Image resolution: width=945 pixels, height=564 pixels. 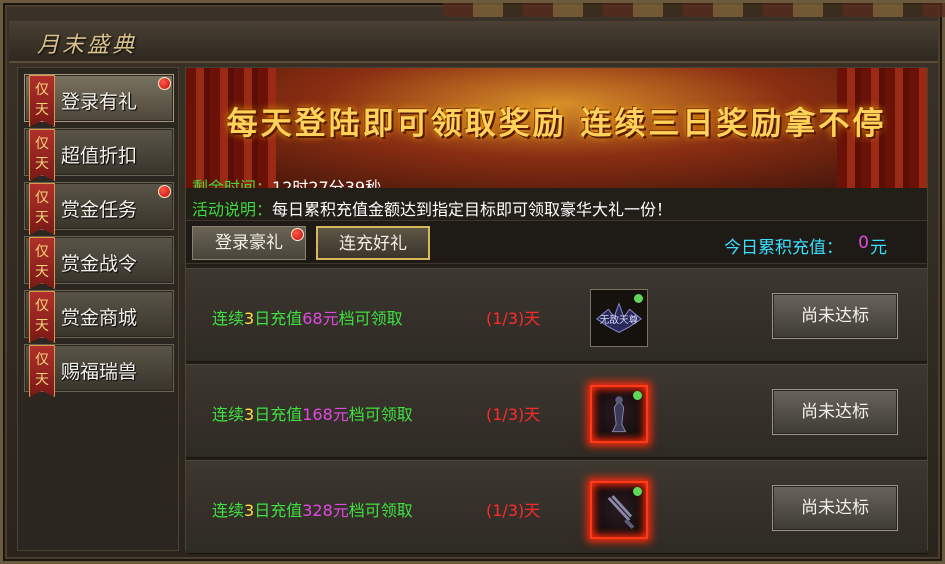 What do you see at coordinates (556, 242) in the screenshot?
I see `tab-bar: 登录豪礼 连充好礼 今日累积充值： 0 元` at bounding box center [556, 242].